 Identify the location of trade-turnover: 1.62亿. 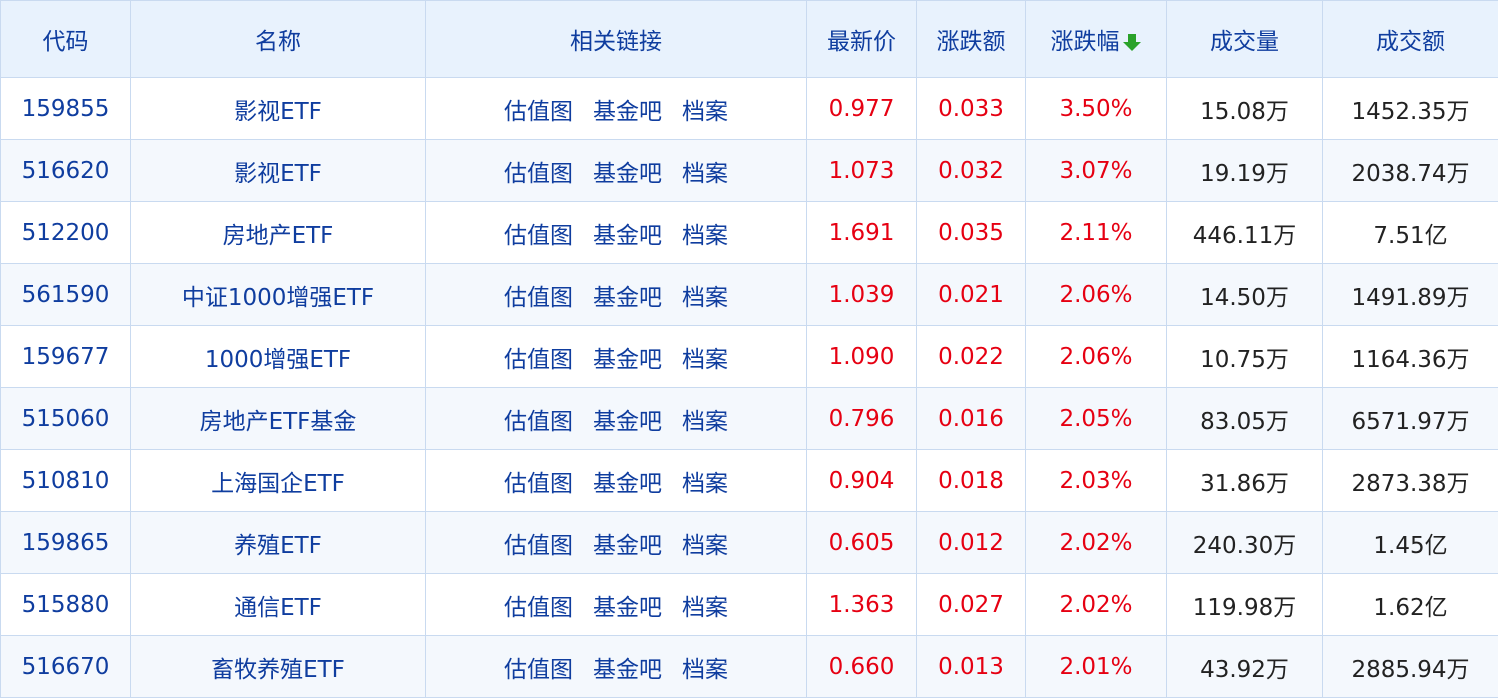
(1410, 605).